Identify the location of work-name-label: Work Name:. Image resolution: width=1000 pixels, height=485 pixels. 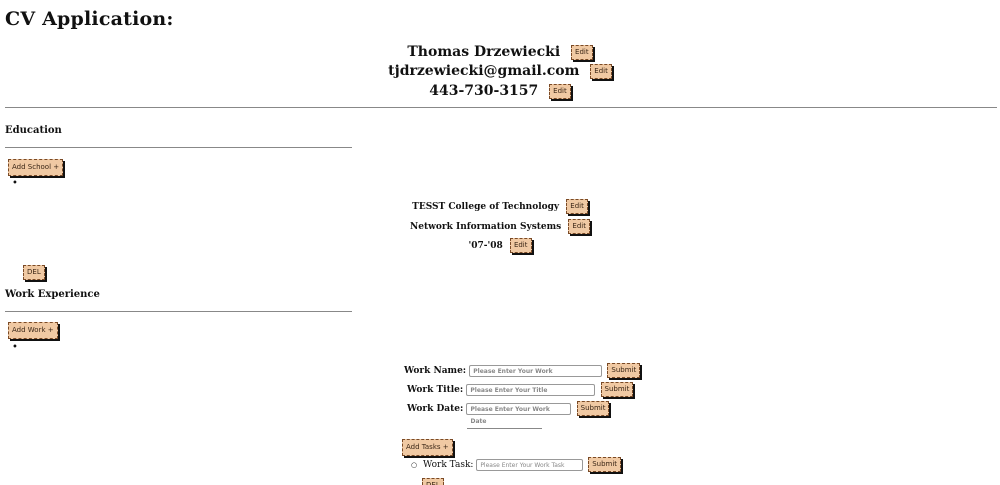
(435, 371).